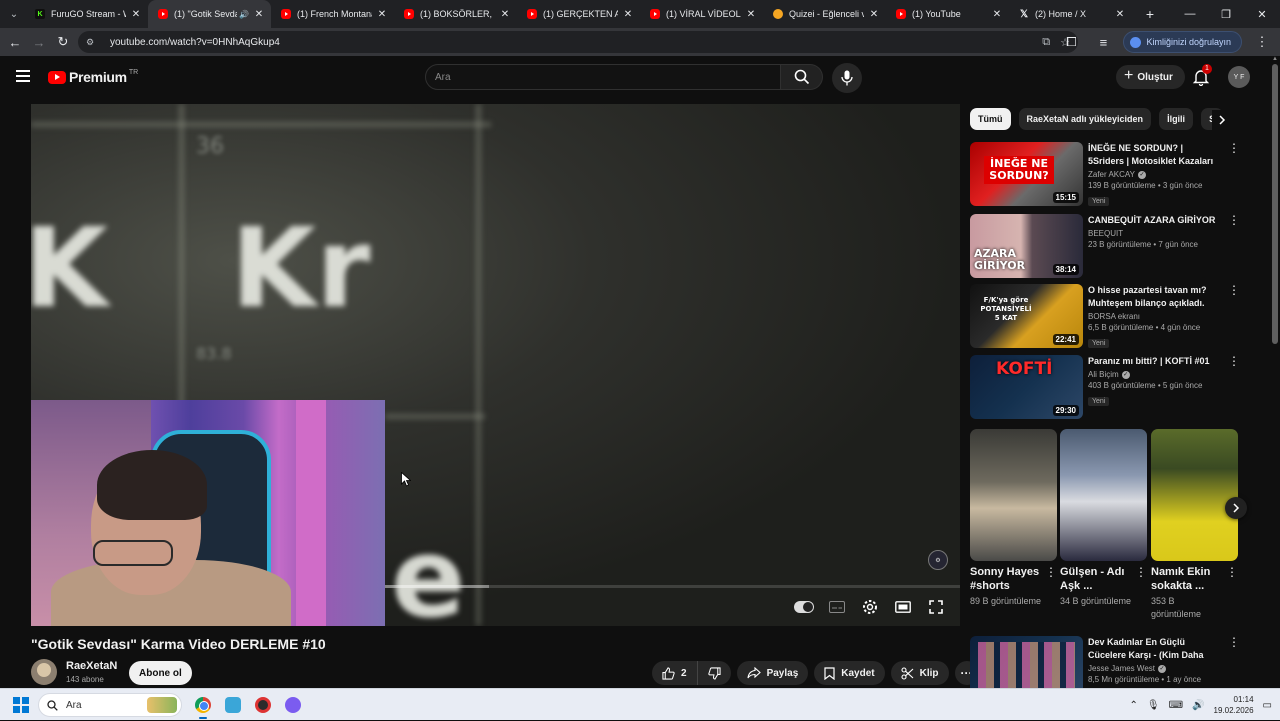  Describe the element at coordinates (1202, 76) in the screenshot. I see `notifications-button: 1` at that location.